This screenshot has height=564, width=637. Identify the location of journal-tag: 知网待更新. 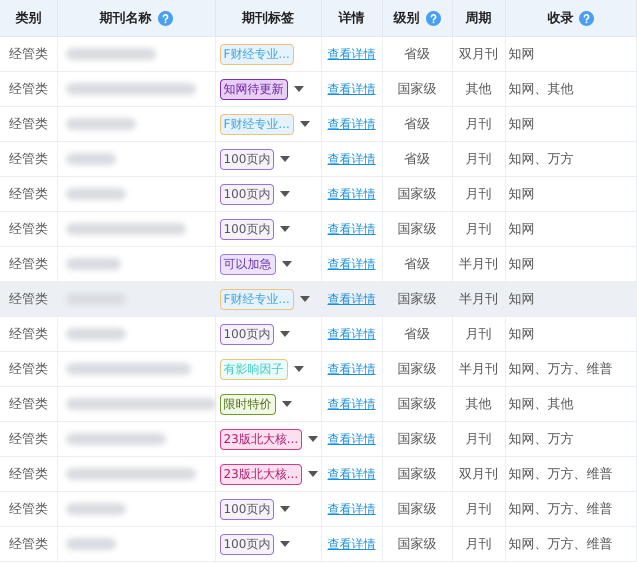
(254, 89).